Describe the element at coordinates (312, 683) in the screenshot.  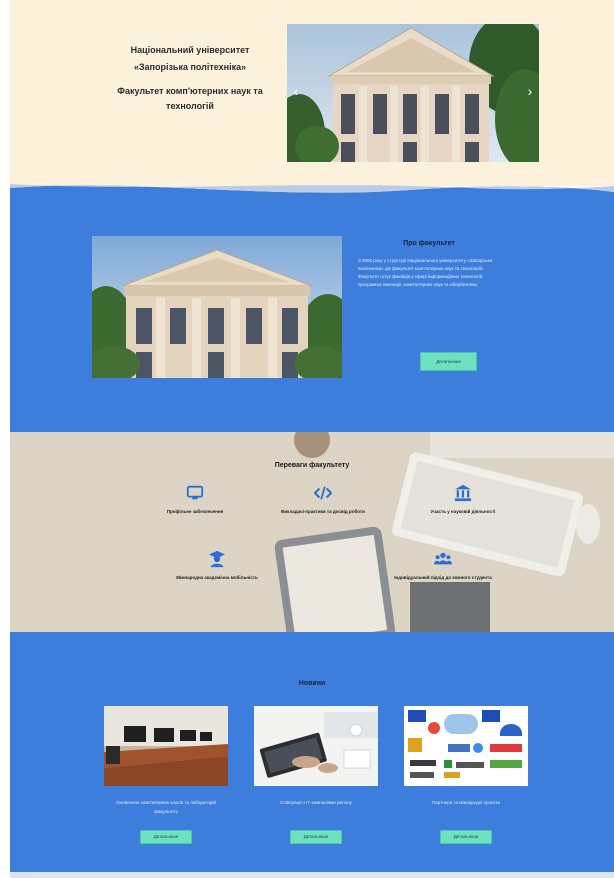
I see `news-title: Новини` at that location.